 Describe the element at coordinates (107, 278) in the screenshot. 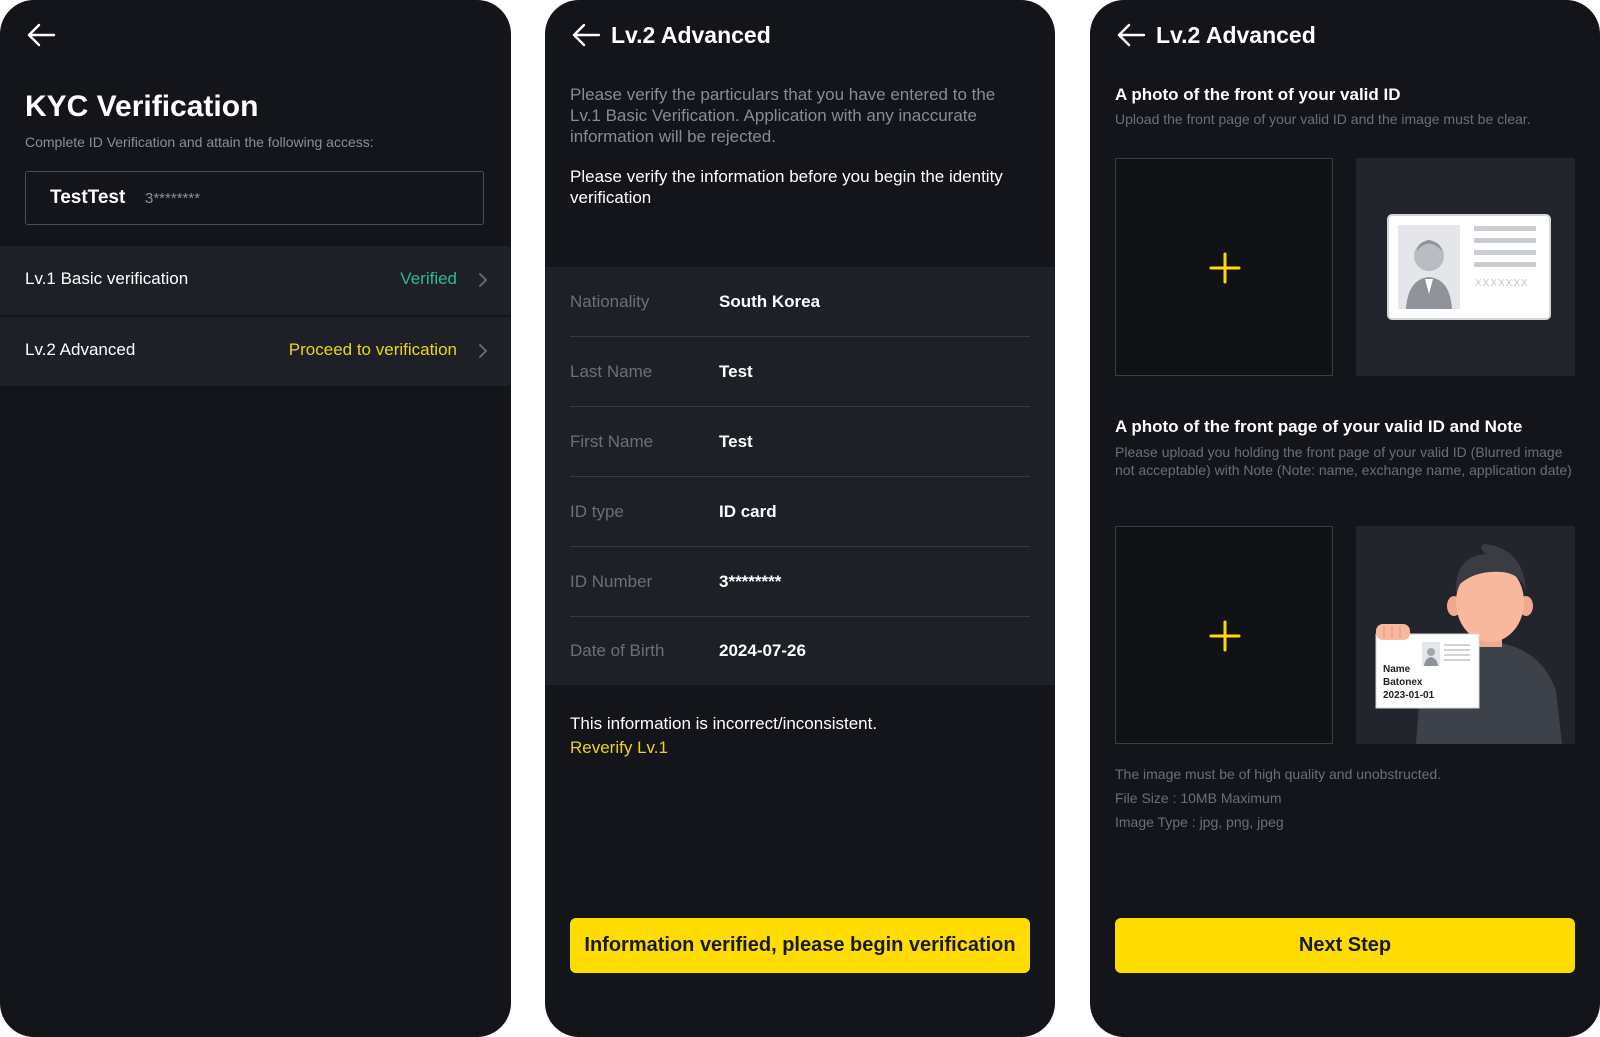

I see `level1-label: Lv.1 Basic verification` at that location.